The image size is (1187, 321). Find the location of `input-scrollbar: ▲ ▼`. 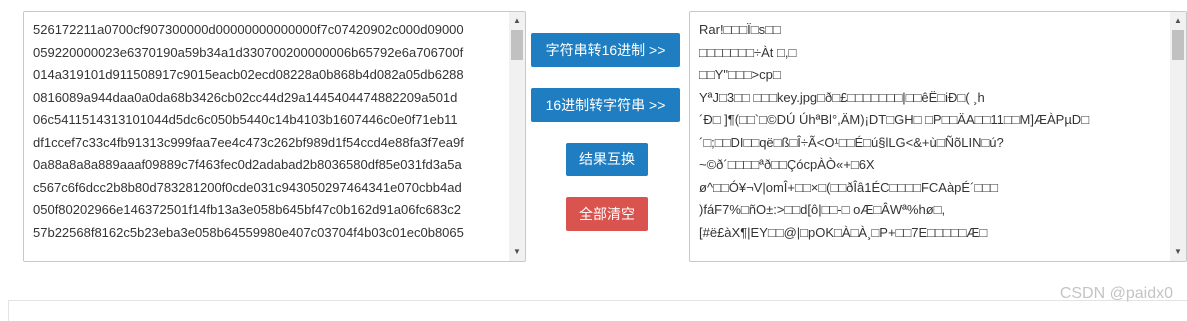

input-scrollbar: ▲ ▼ is located at coordinates (517, 136).